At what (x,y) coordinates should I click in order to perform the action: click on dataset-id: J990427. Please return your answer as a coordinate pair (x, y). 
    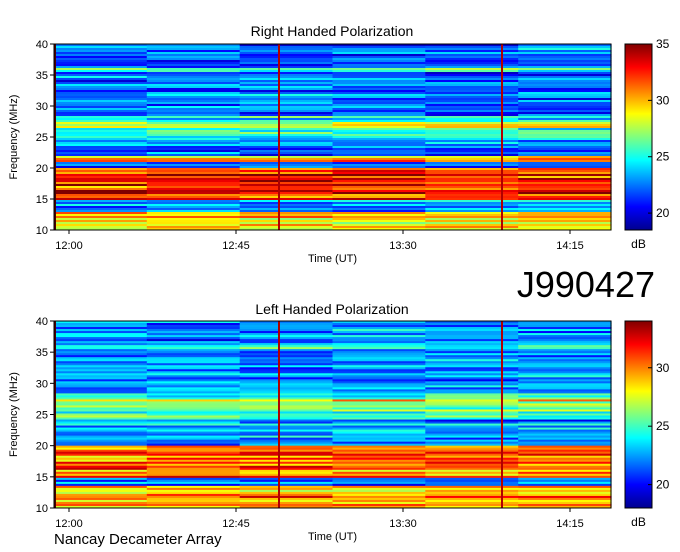
    Looking at the image, I should click on (586, 284).